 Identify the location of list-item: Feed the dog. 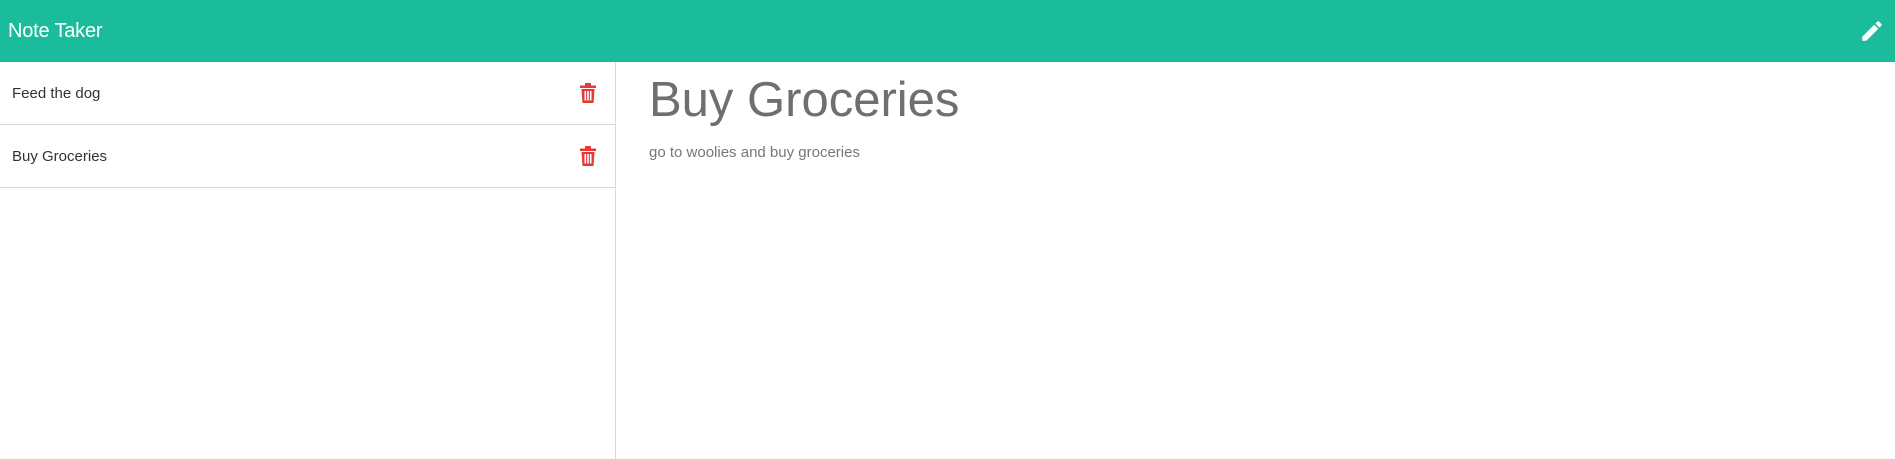
(307, 93).